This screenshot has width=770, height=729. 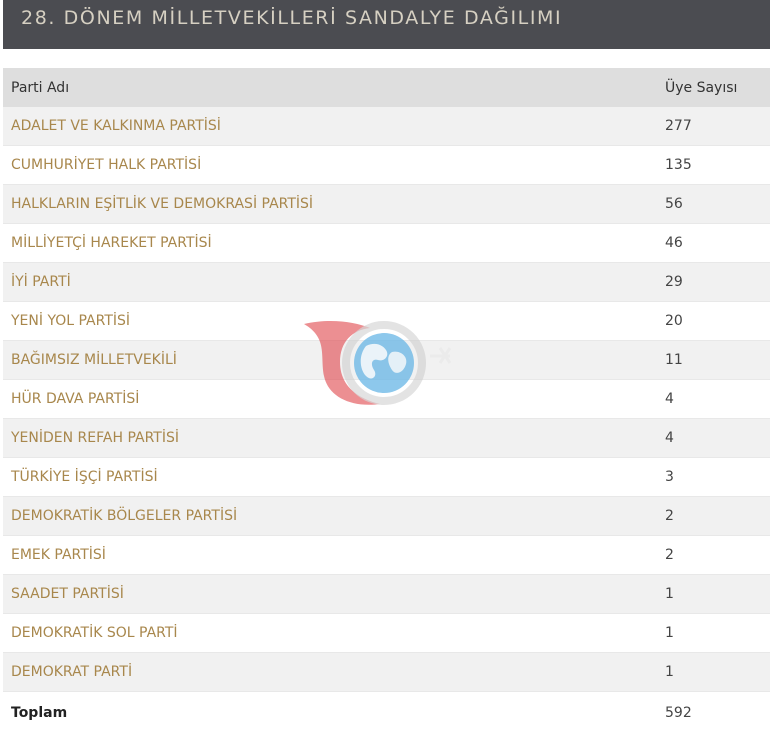 What do you see at coordinates (94, 633) in the screenshot?
I see `party-name-link: DEMOKRATİK SOL PARTİ` at bounding box center [94, 633].